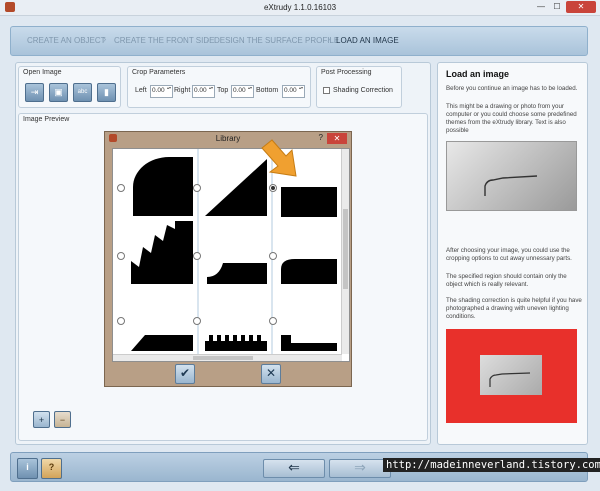 The height and width of the screenshot is (491, 600). What do you see at coordinates (161, 253) in the screenshot?
I see `shape-sawtooth` at bounding box center [161, 253].